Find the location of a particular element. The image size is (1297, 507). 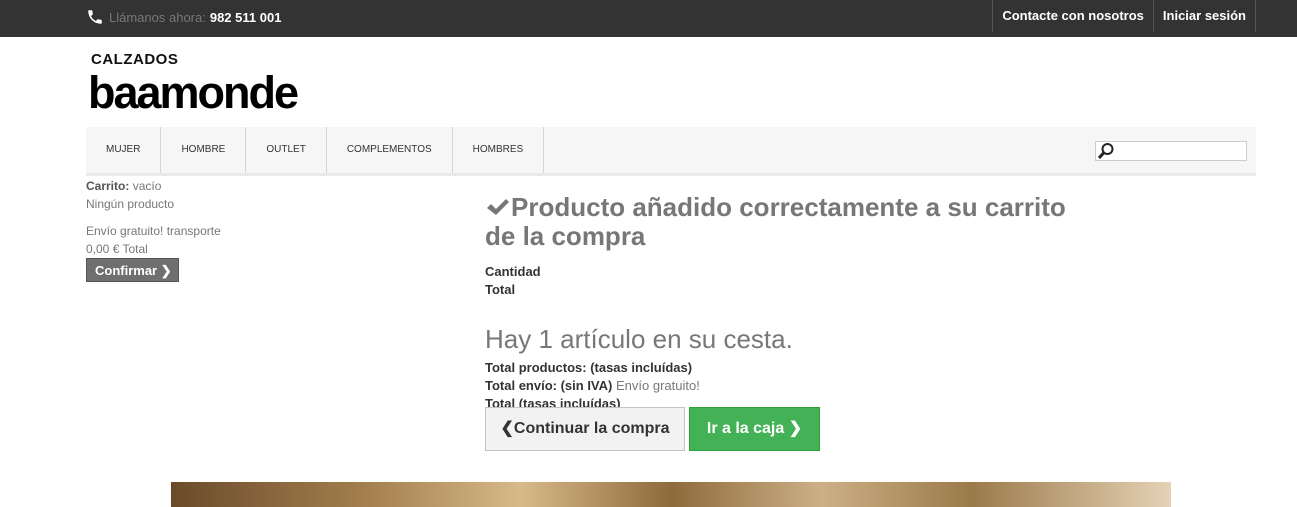

login-link: Iniciar sesión is located at coordinates (1204, 16).